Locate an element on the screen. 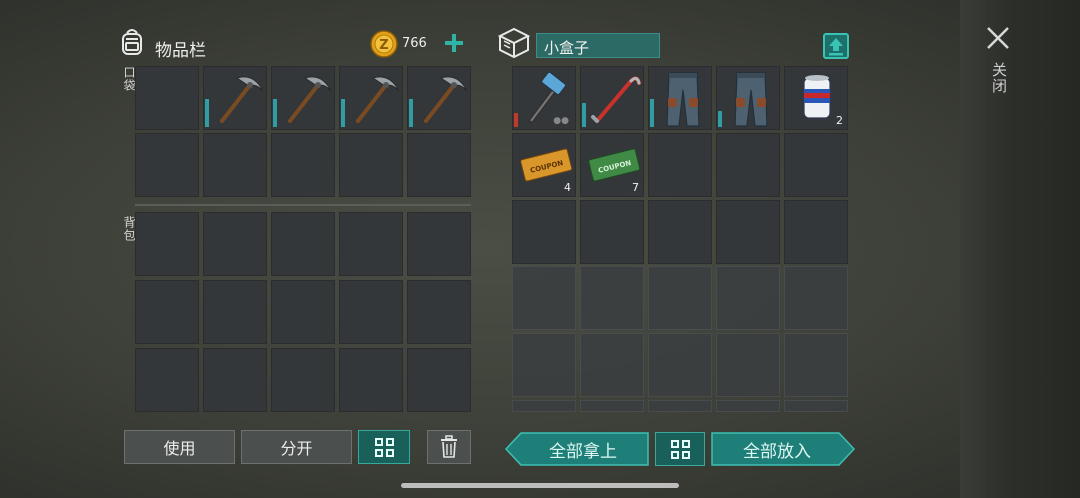 This screenshot has width=1080, height=498. container-sort-button is located at coordinates (680, 449).